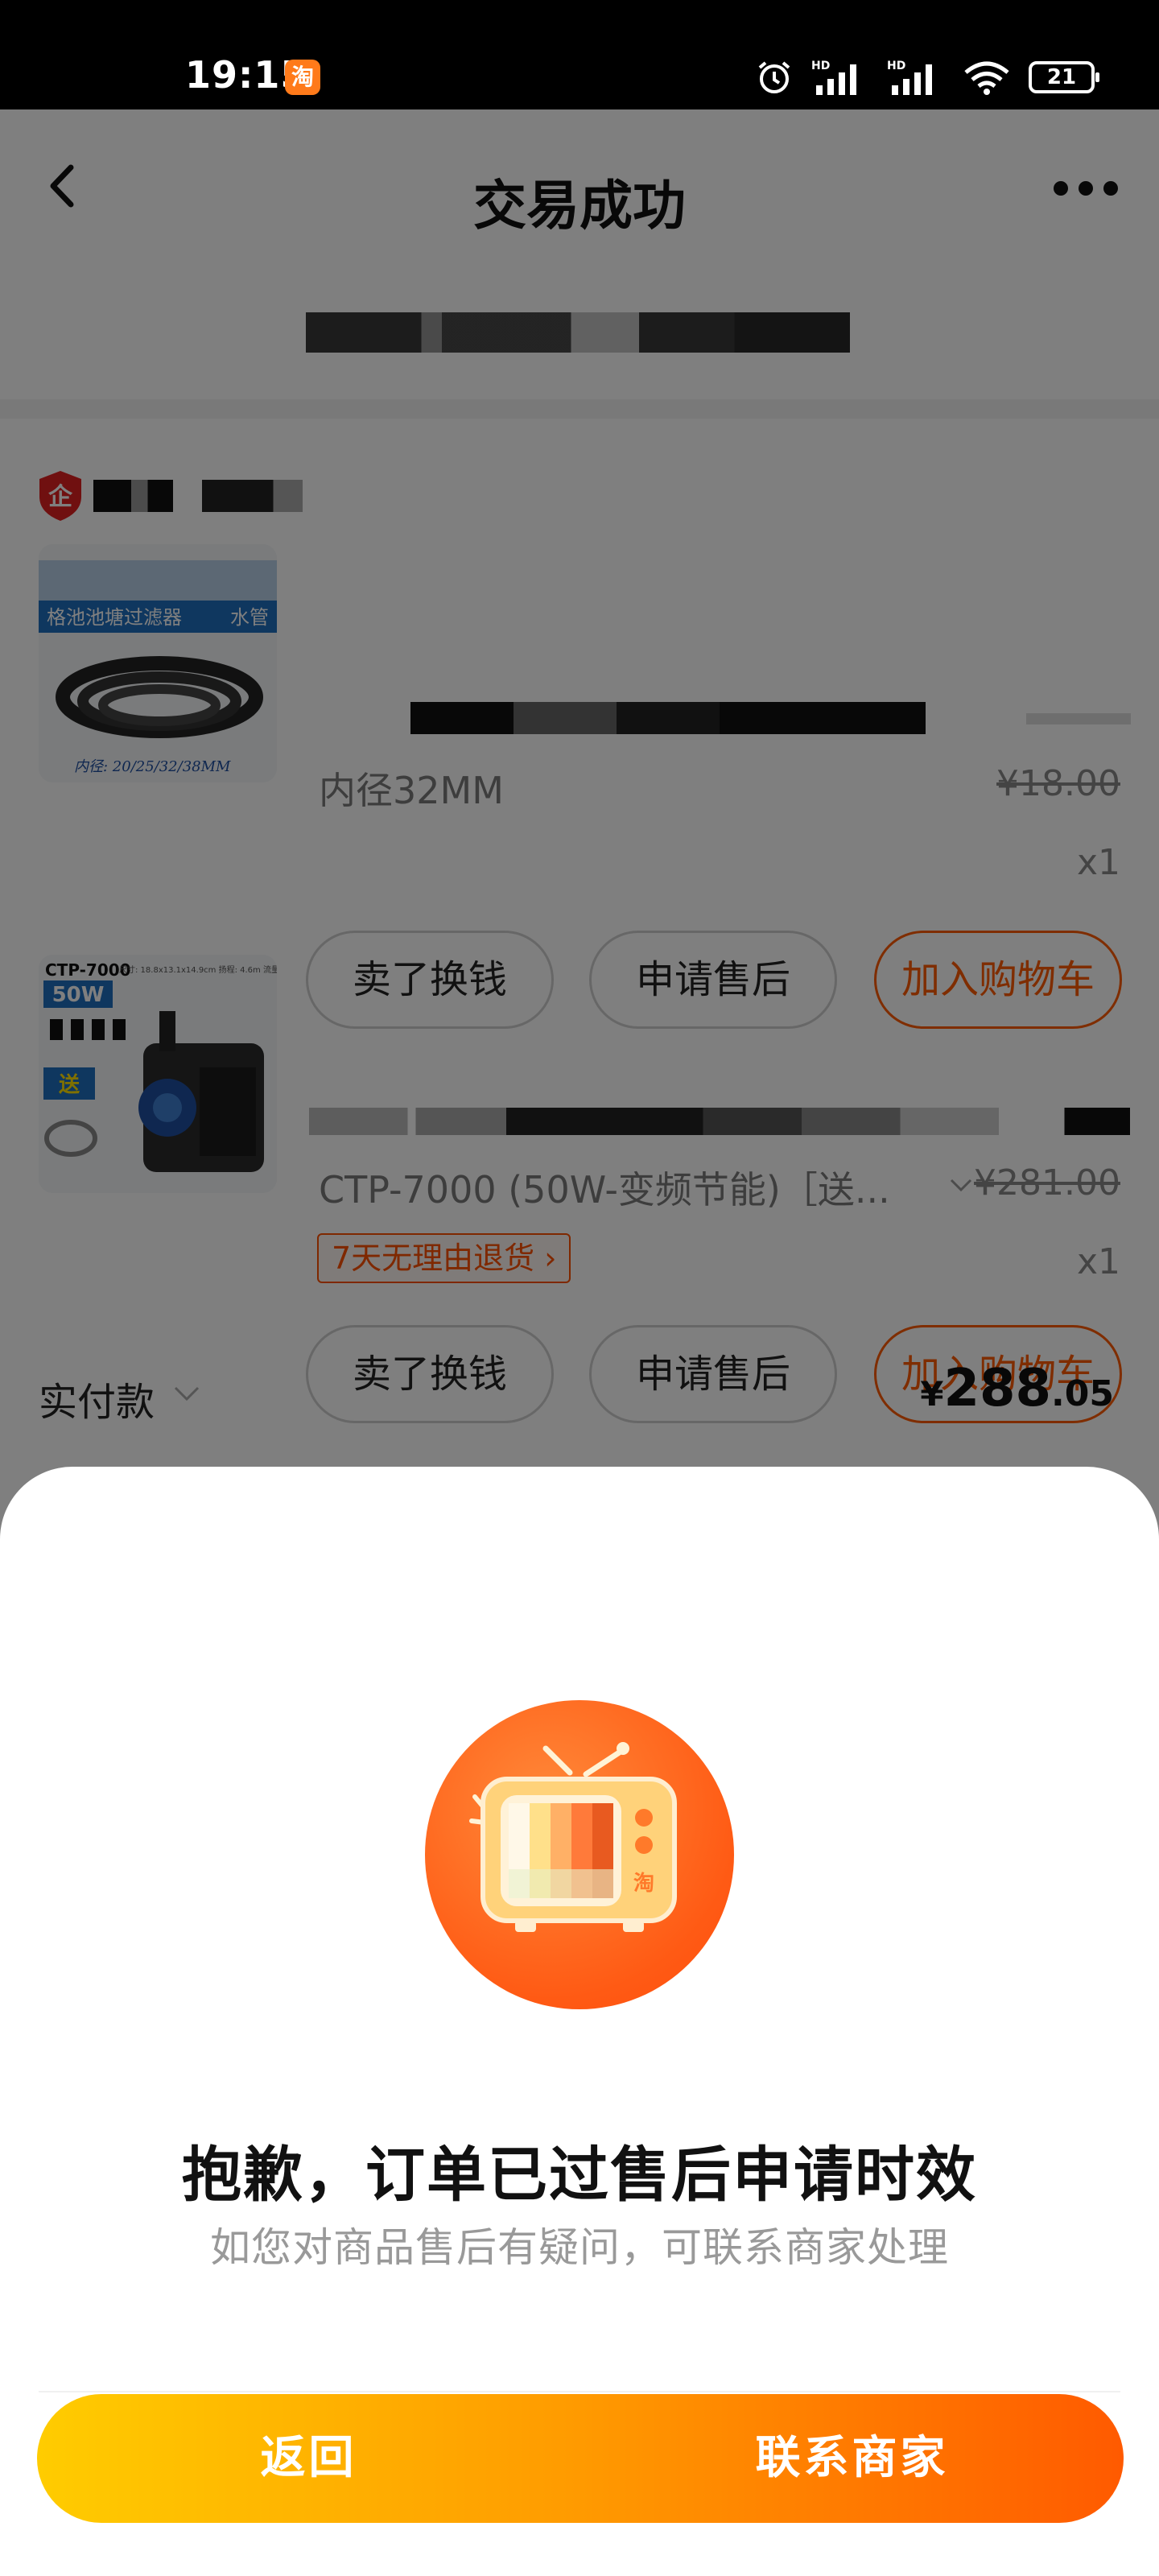 Image resolution: width=1159 pixels, height=2576 pixels. Describe the element at coordinates (1064, 77) in the screenshot. I see `battery-icon: 21` at that location.